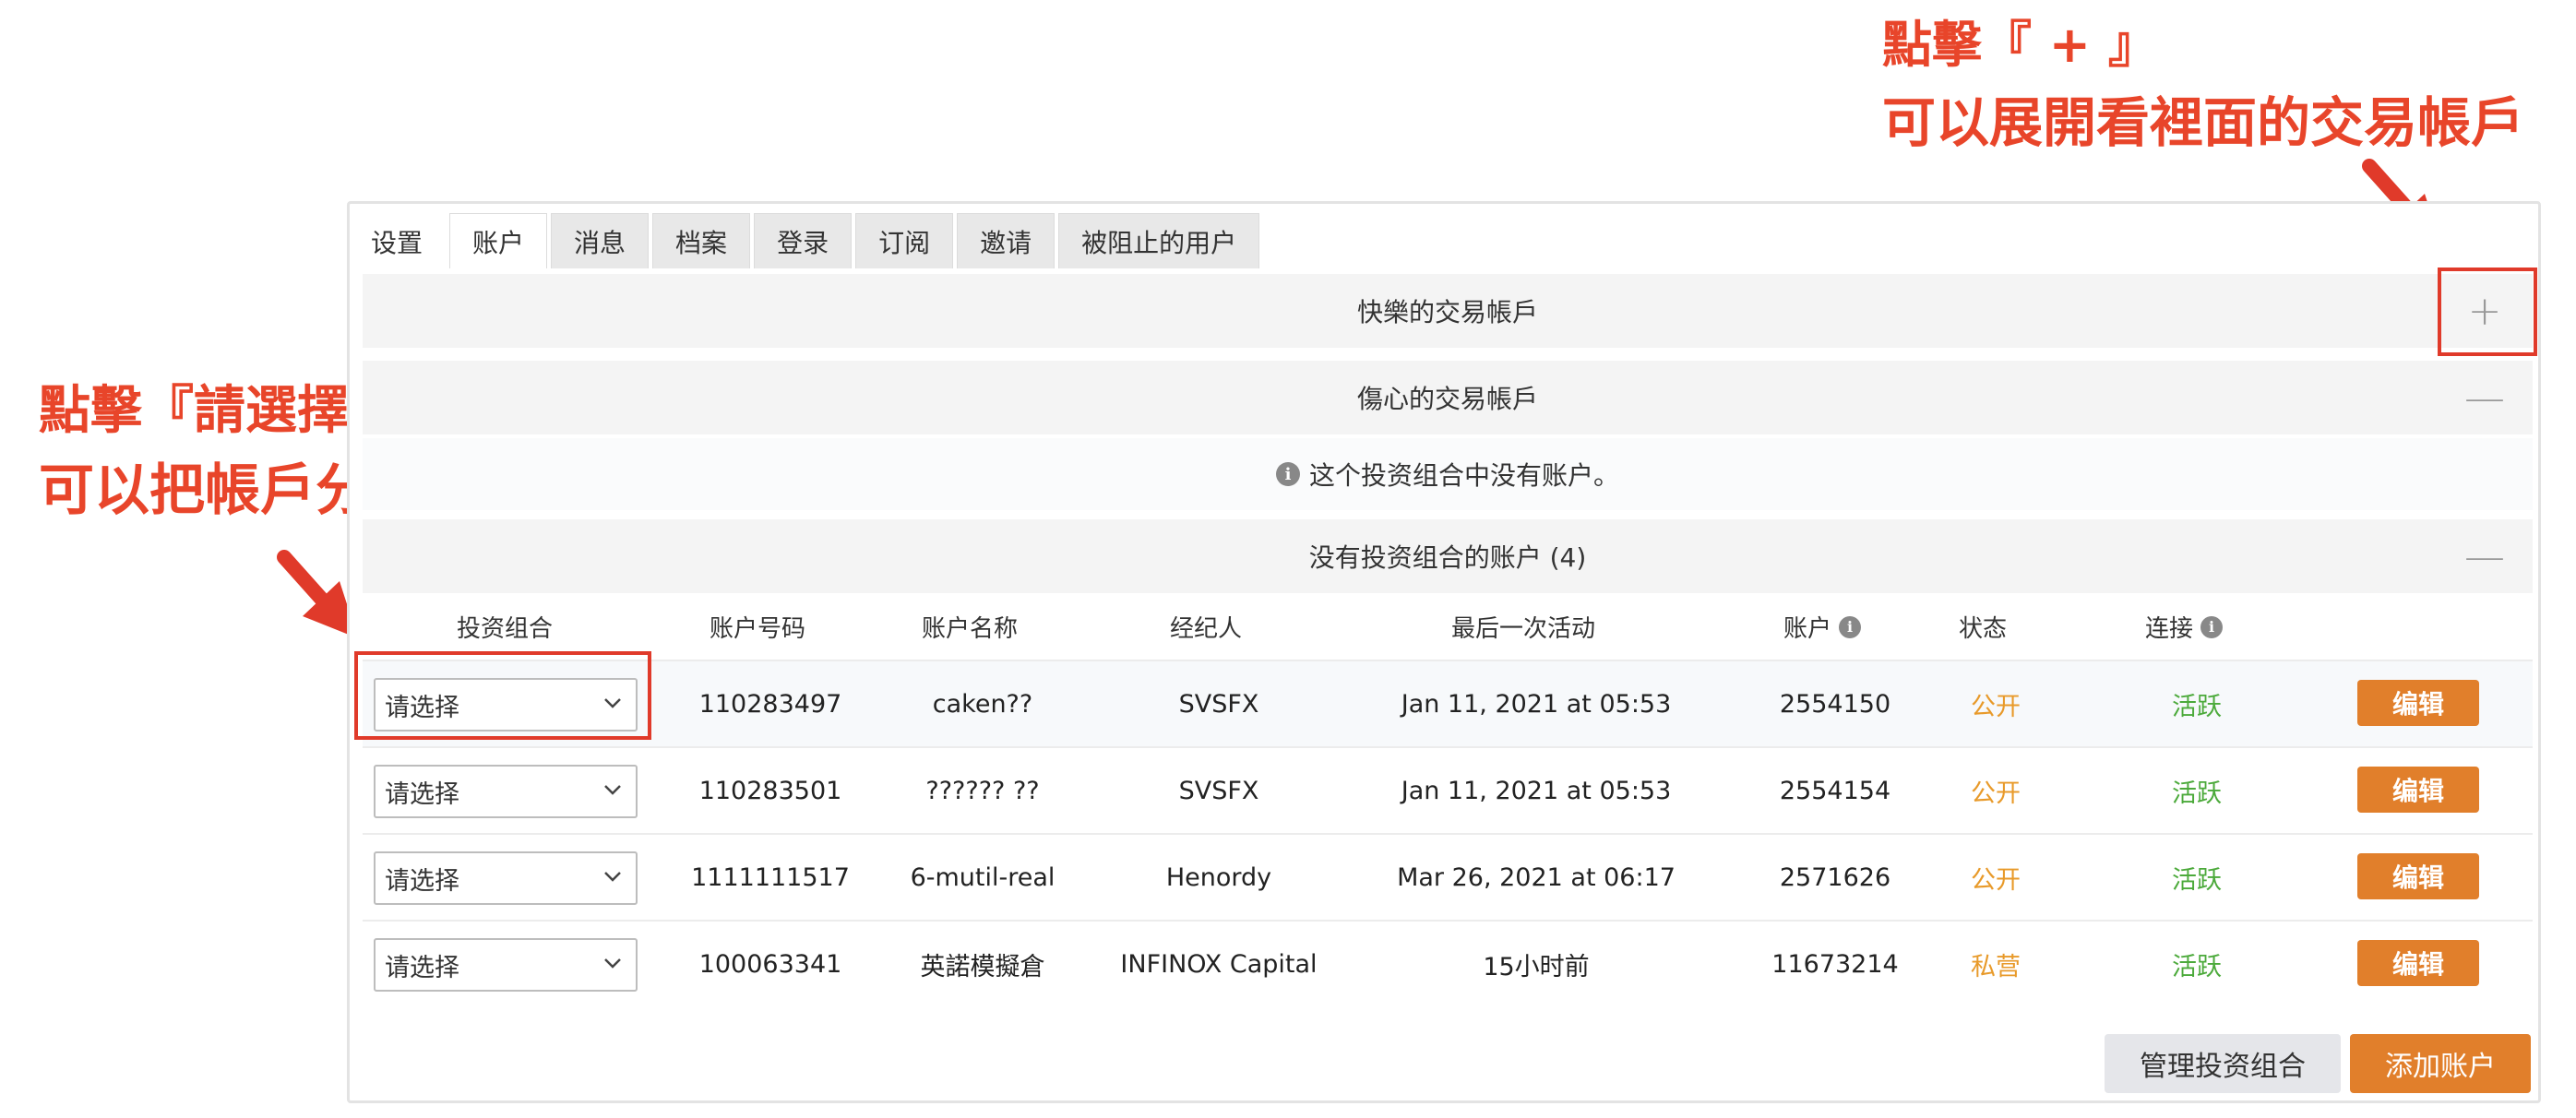 The width and height of the screenshot is (2576, 1118). I want to click on header-last-activity: 最后一次活动, so click(1523, 629).